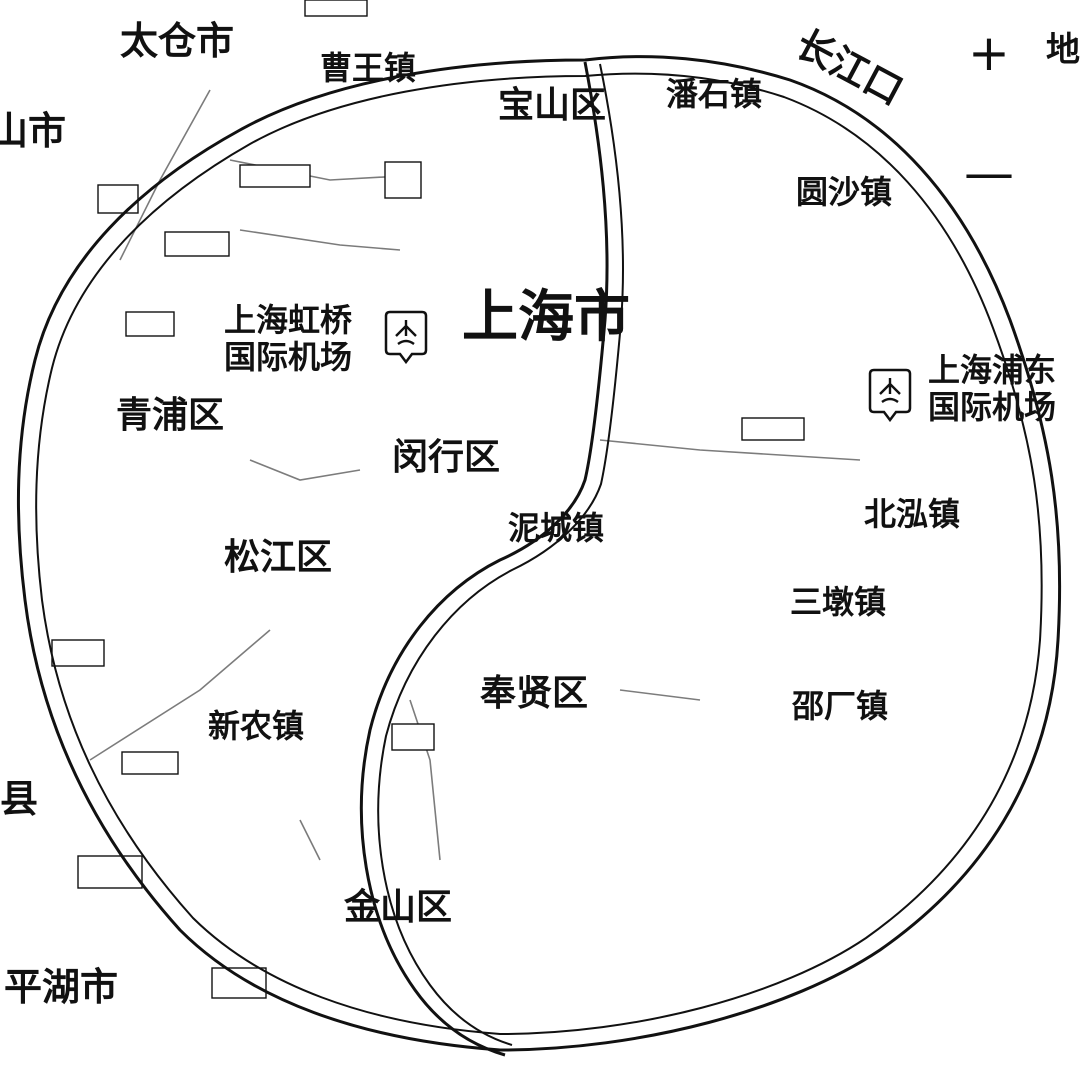 The width and height of the screenshot is (1080, 1079). I want to click on region-title: 上海市, so click(546, 317).